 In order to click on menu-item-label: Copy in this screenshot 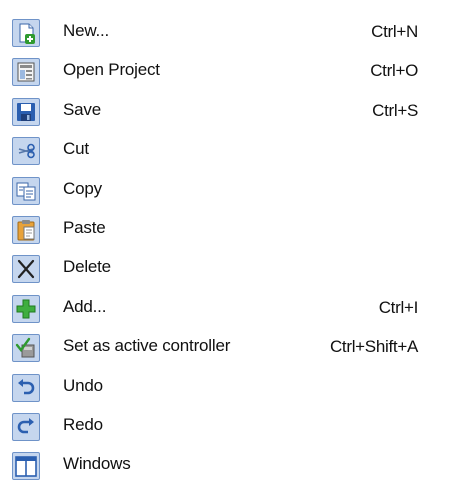, I will do `click(82, 188)`.